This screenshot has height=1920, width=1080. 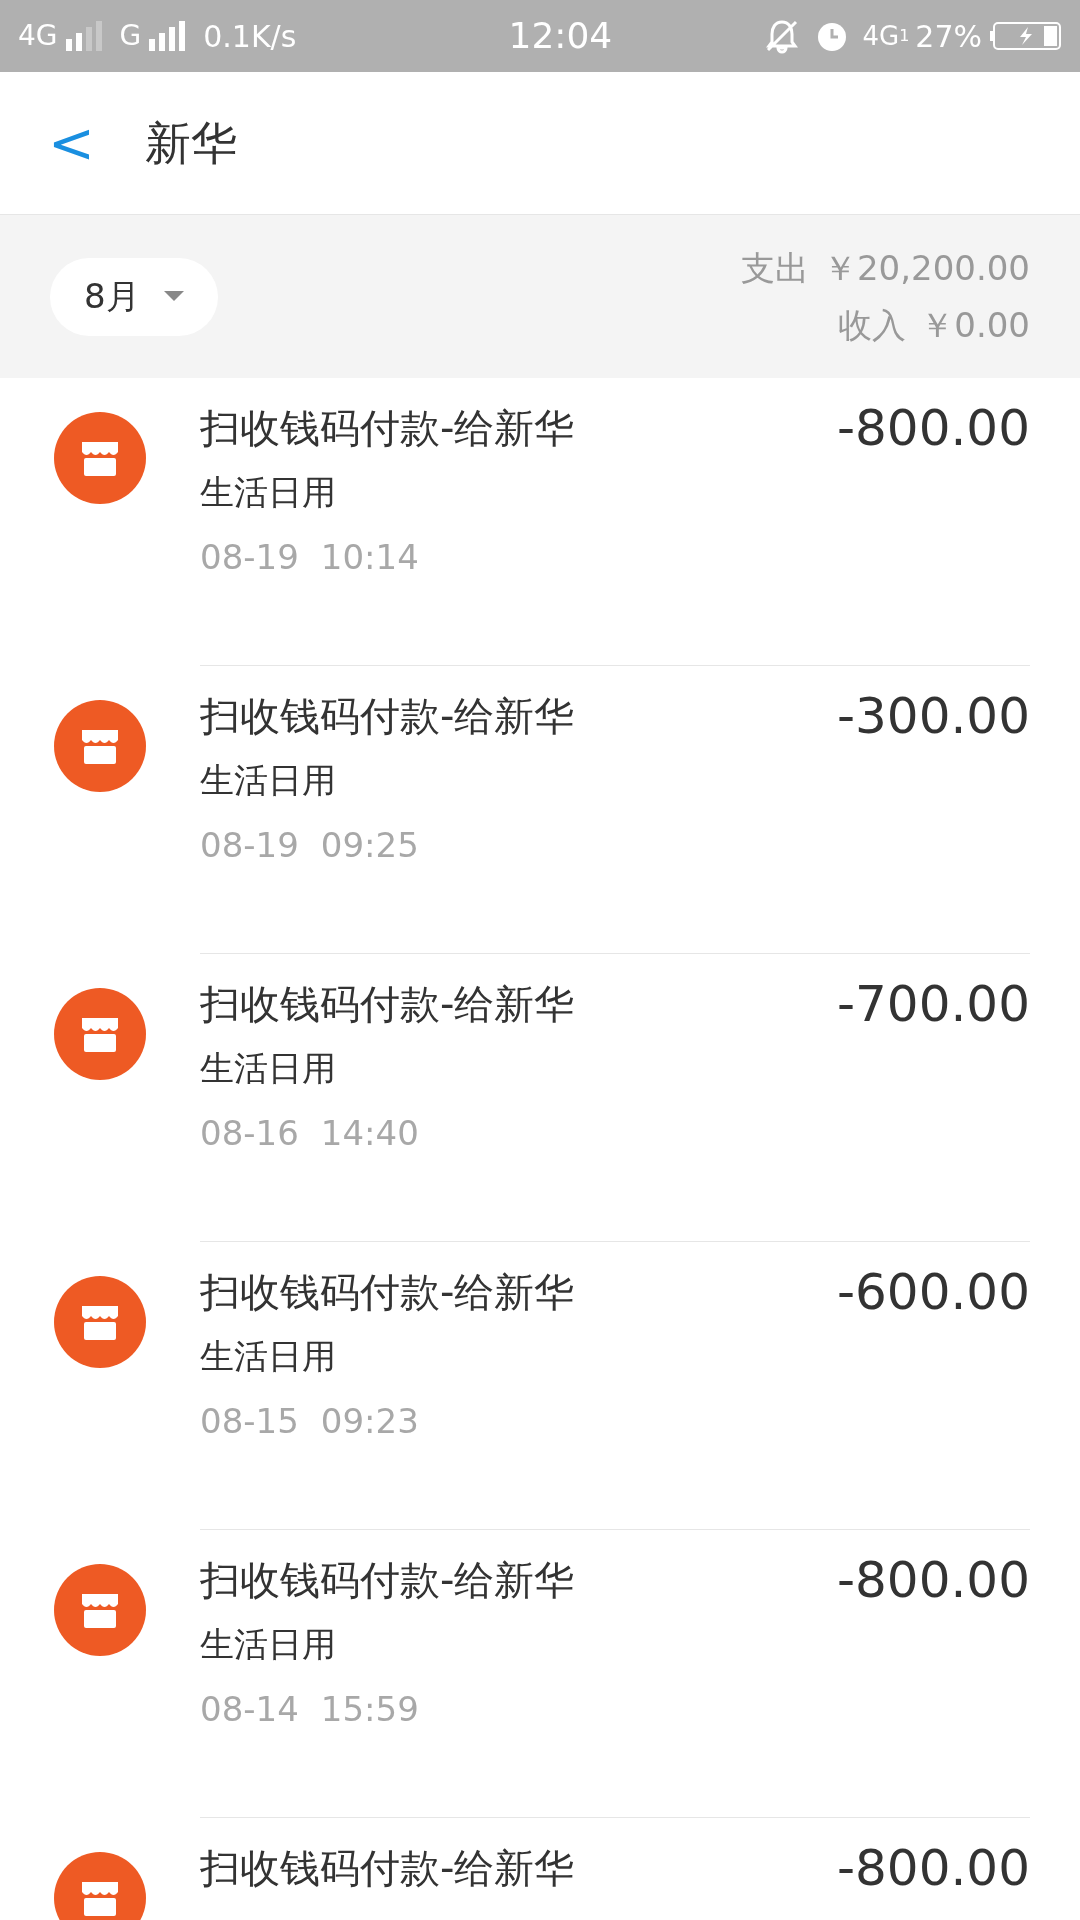 I want to click on sim-label: 1, so click(x=904, y=36).